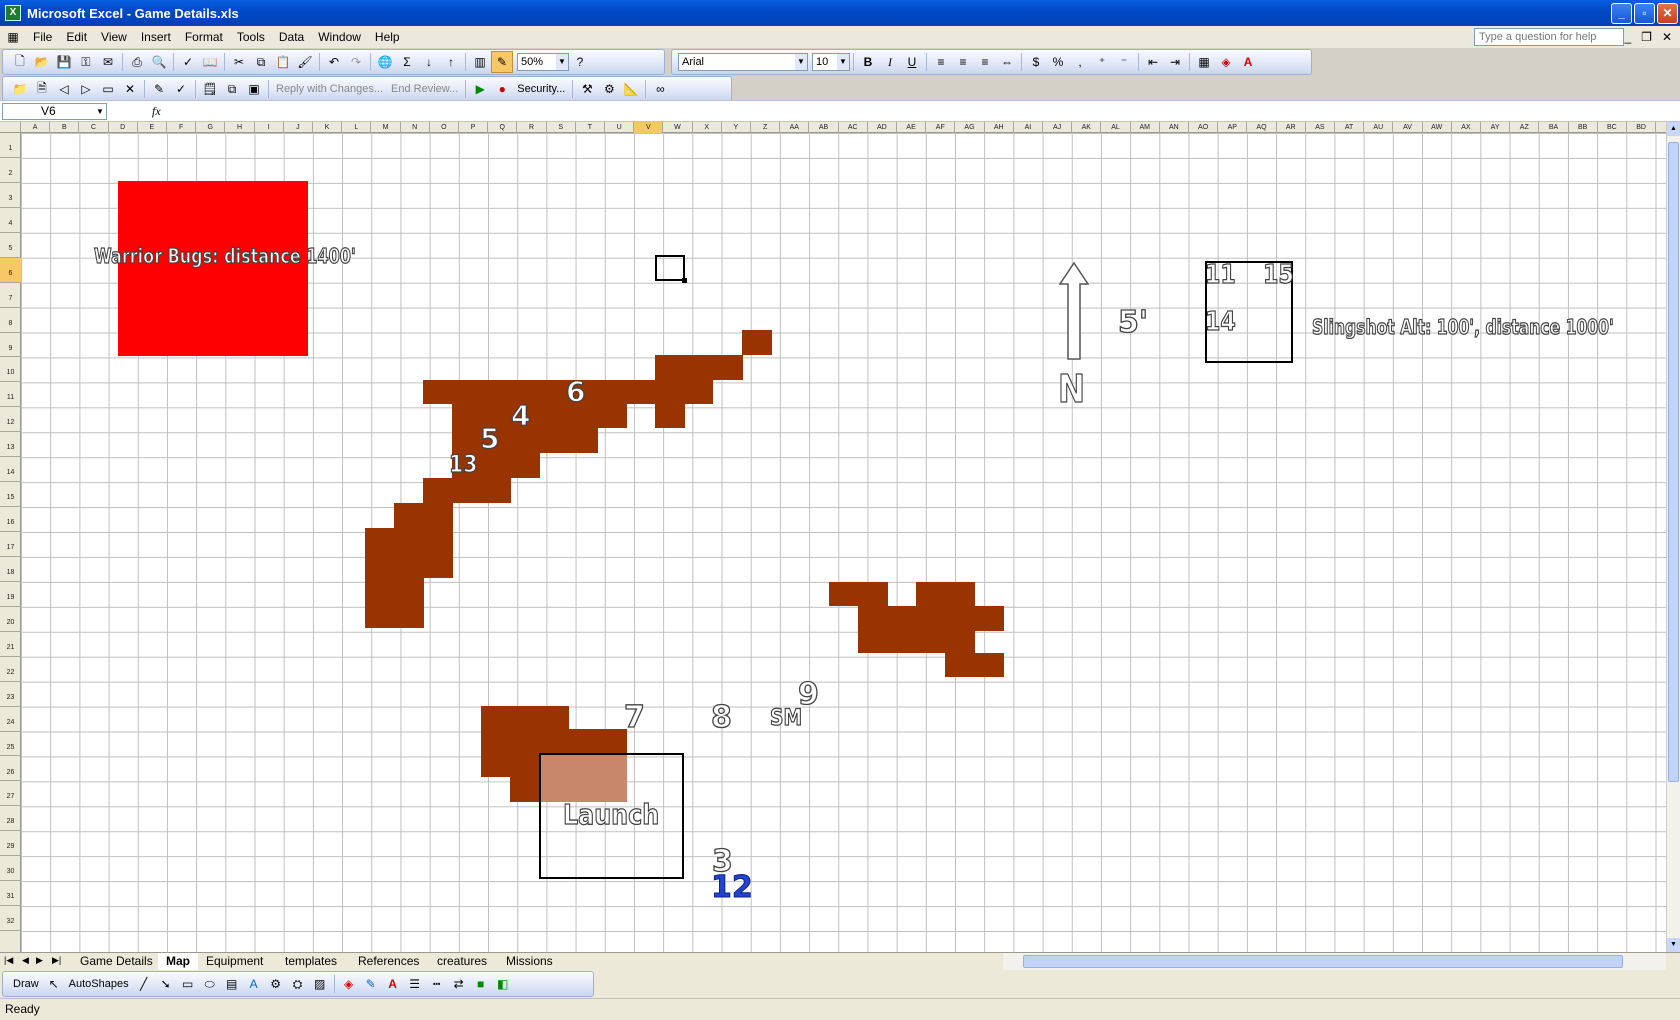  Describe the element at coordinates (156, 111) in the screenshot. I see `insert-function-icon: fx` at that location.